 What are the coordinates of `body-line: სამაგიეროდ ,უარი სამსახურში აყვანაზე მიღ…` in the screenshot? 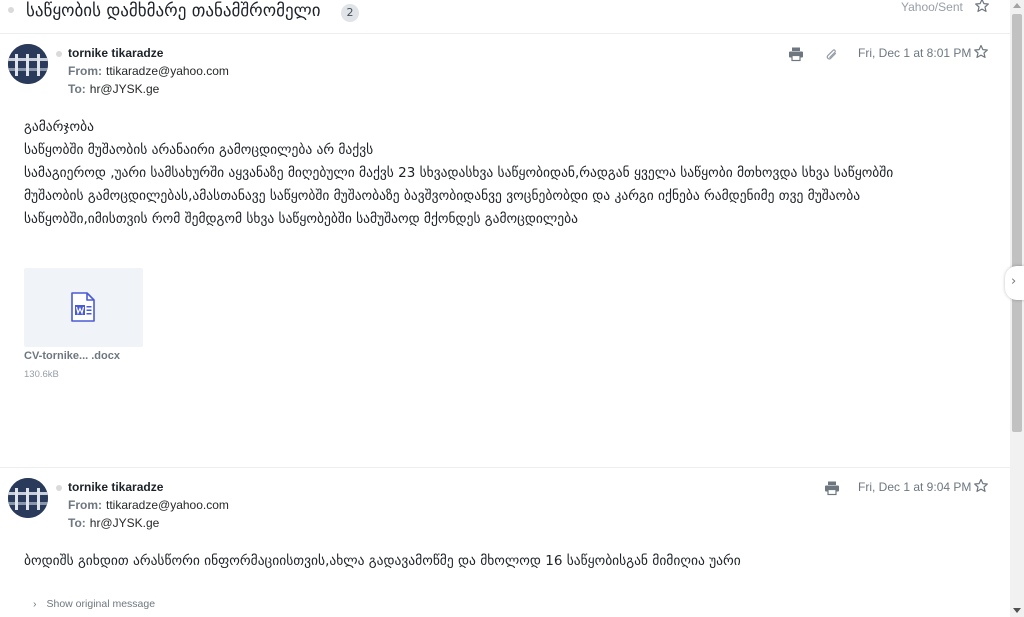 It's located at (459, 173).